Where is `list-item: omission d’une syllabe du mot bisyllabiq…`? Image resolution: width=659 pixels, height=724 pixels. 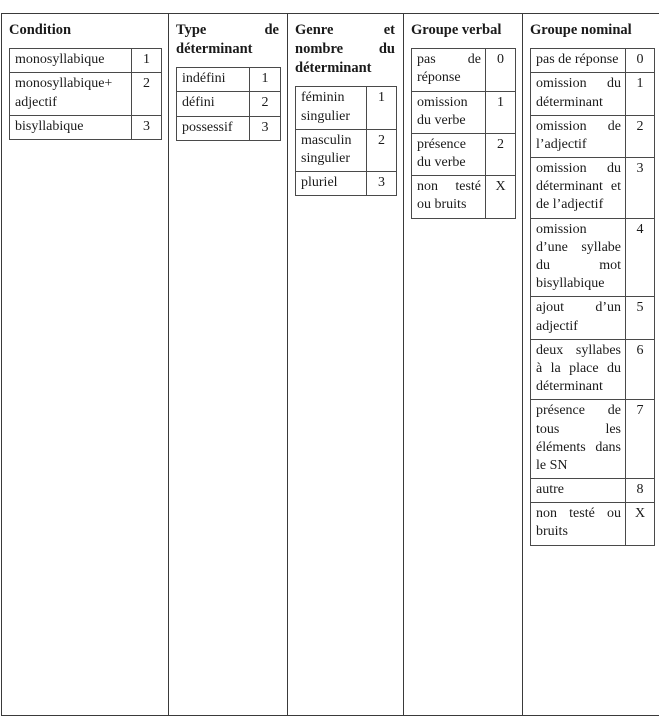 list-item: omission d’une syllabe du mot bisyllabiq… is located at coordinates (592, 257).